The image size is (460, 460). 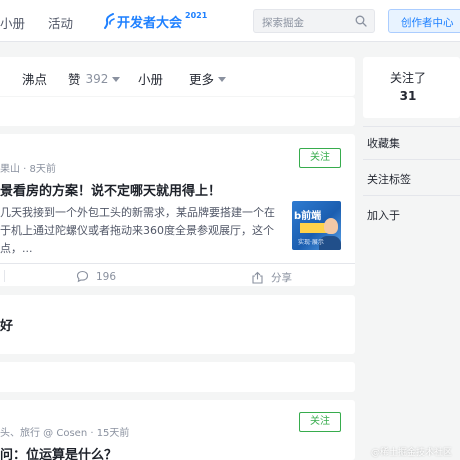 I want to click on feed-meta: 头、旅行 @ Cosen · 15天前, so click(x=65, y=433).